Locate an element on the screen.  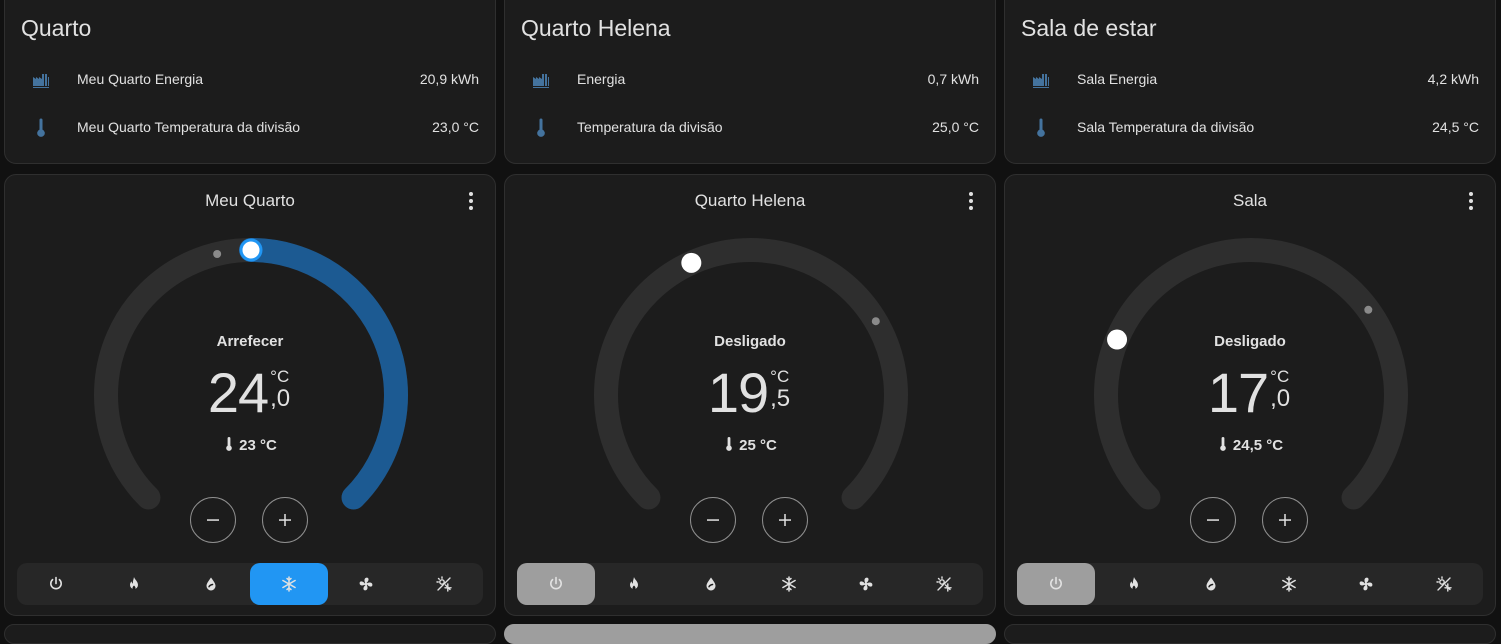
entity-value: 25,0 °C is located at coordinates (955, 127).